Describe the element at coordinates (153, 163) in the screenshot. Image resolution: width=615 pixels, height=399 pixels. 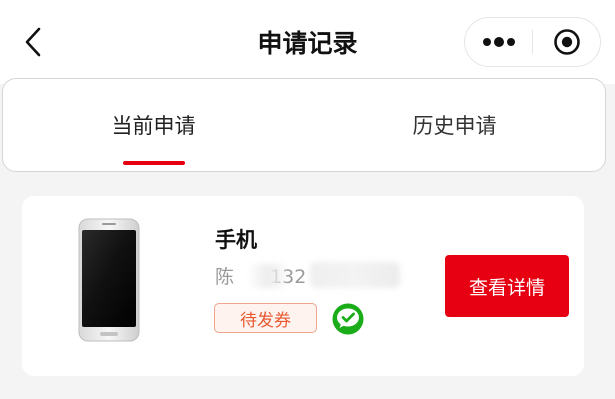
I see `active-tab-indicator` at that location.